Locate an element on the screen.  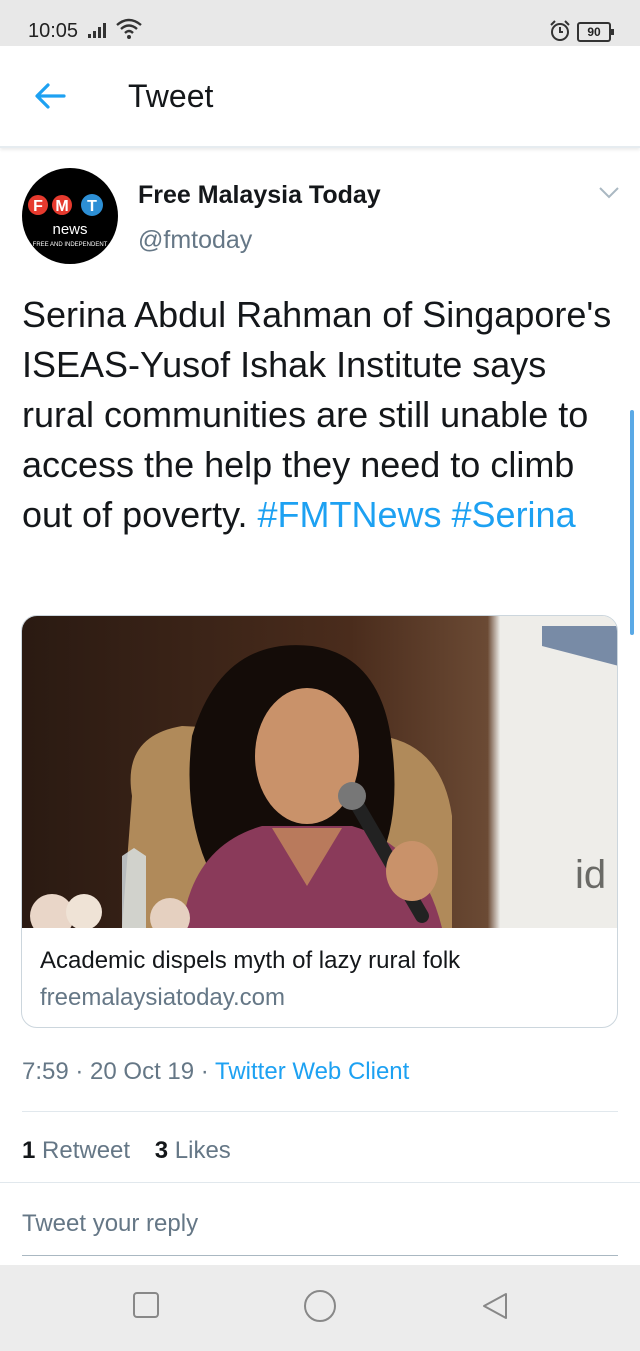
logo-letter-t: T is located at coordinates (92, 206).